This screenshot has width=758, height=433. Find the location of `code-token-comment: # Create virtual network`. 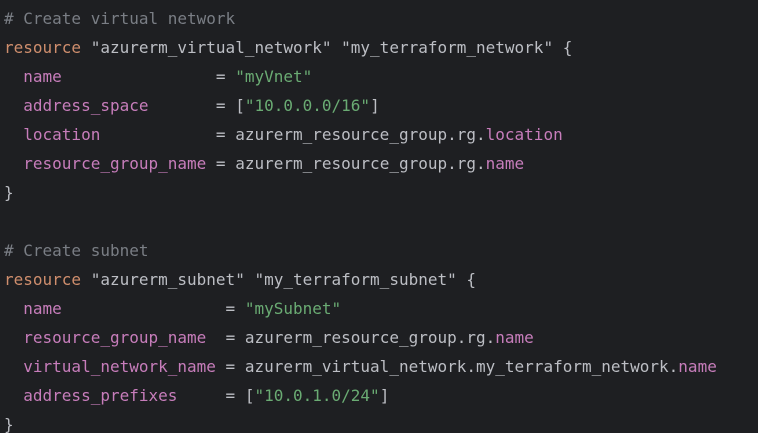

code-token-comment: # Create virtual network is located at coordinates (120, 18).